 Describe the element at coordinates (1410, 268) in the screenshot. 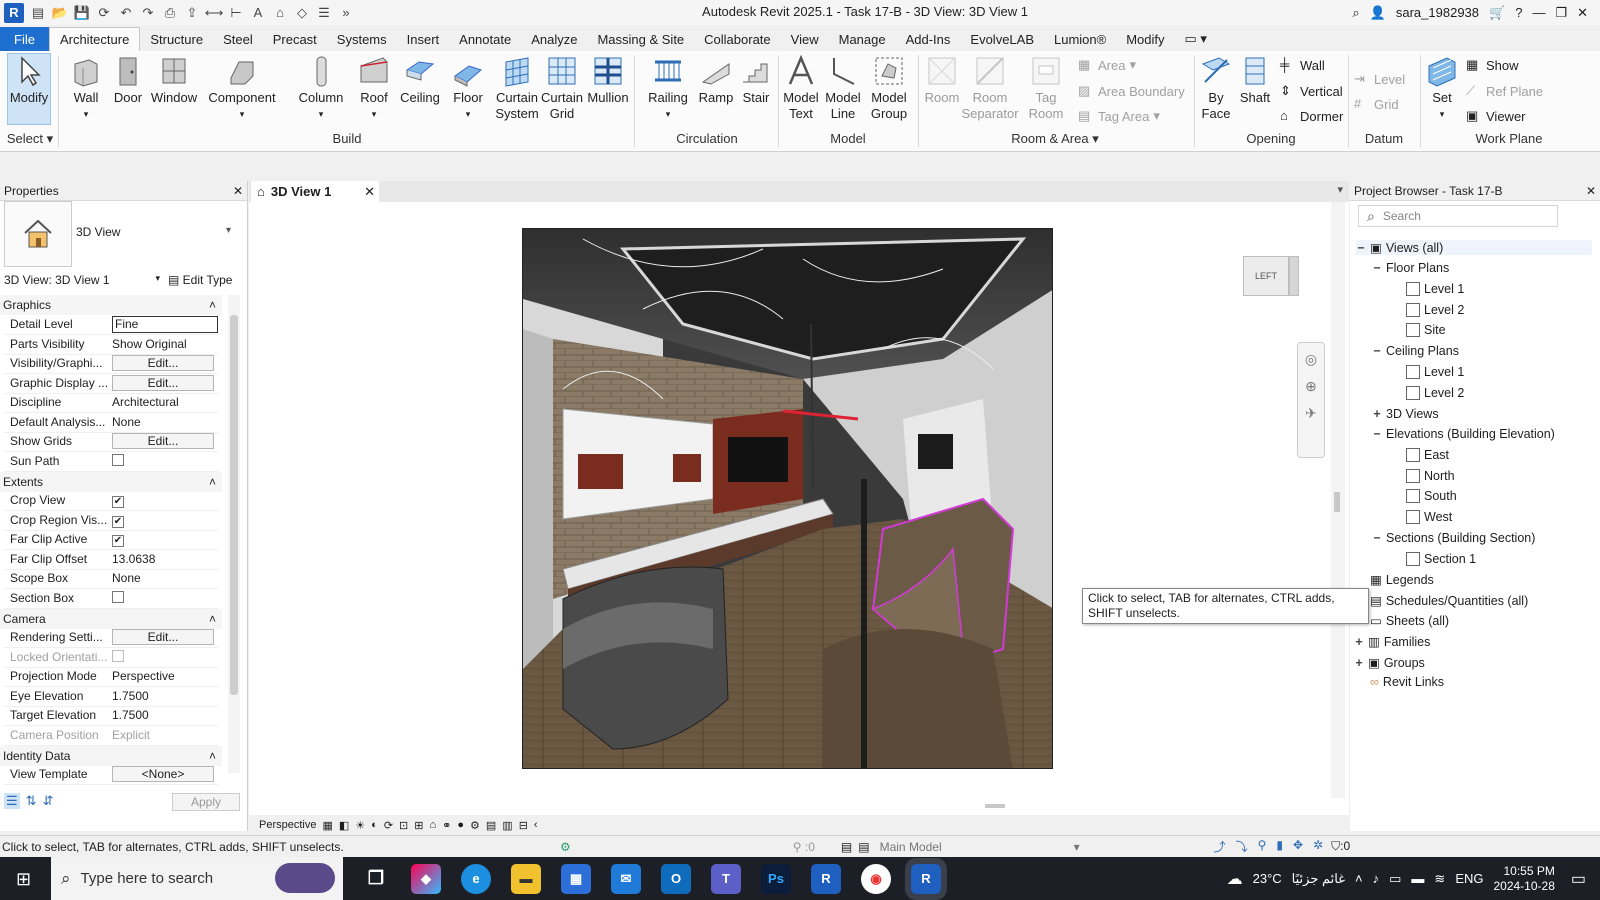

I see `tree-floor-plans: − Floor Plans` at that location.